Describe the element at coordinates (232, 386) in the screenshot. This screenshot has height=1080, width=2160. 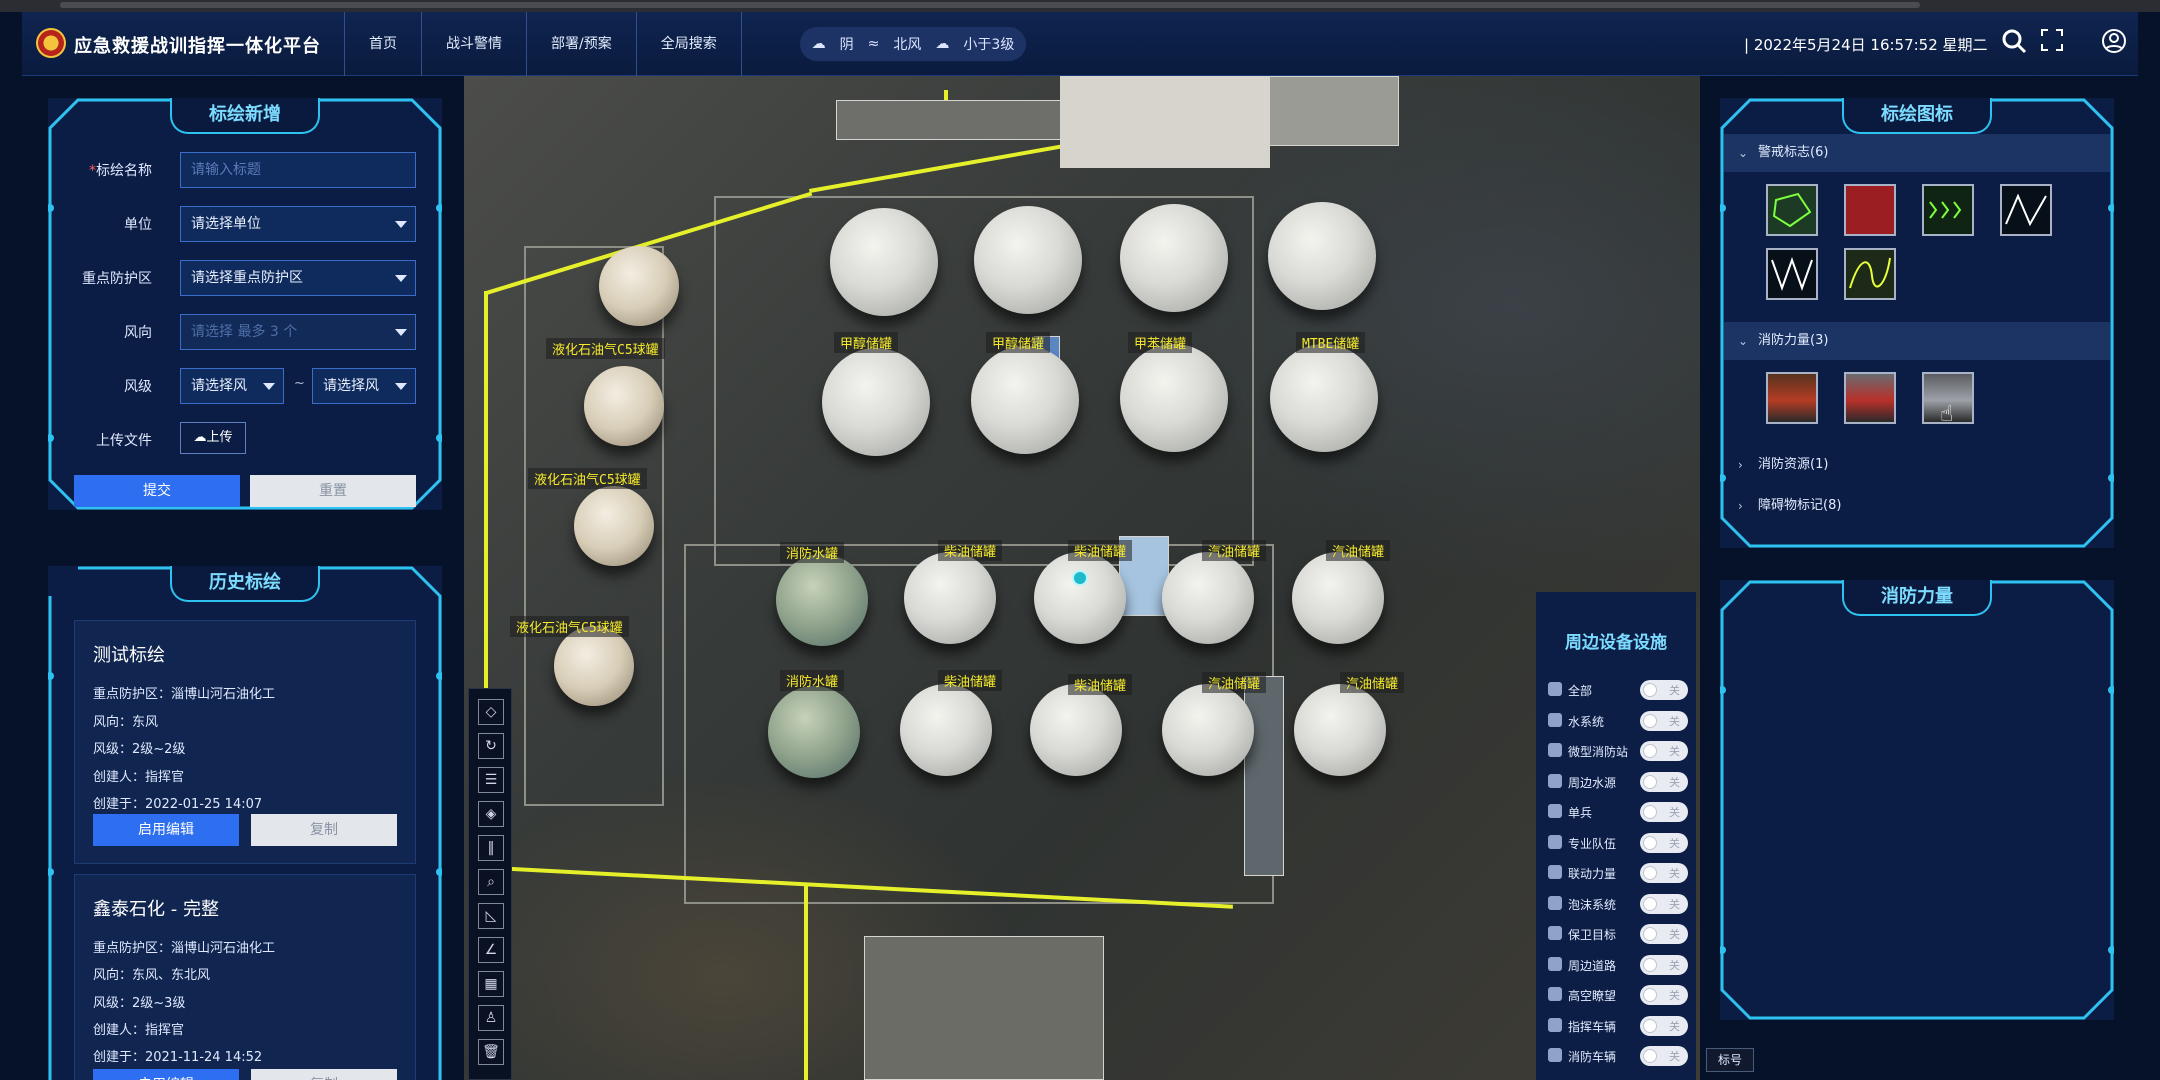
I see `wind-level-from-select: 请选择风` at that location.